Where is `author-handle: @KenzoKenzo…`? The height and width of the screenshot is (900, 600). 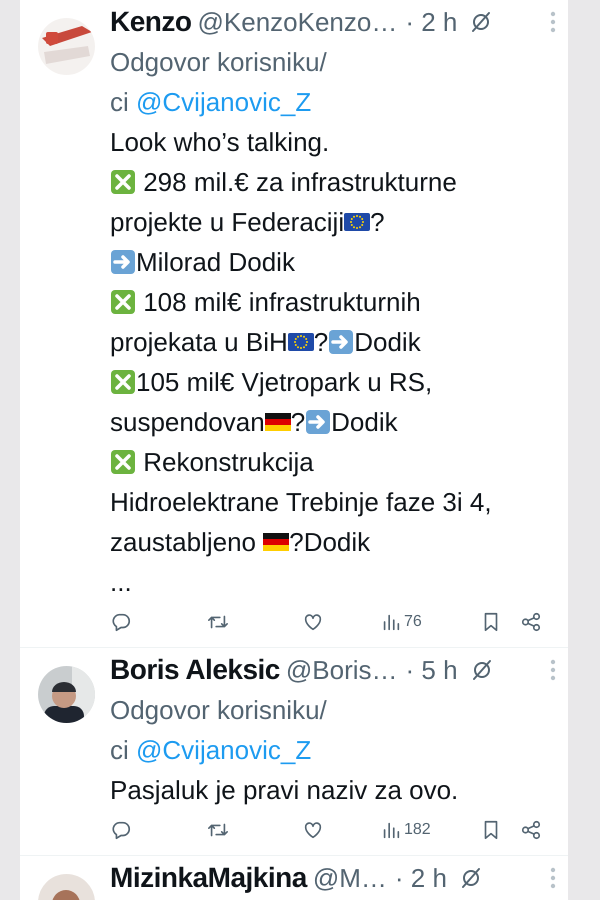 author-handle: @KenzoKenzo… is located at coordinates (298, 22).